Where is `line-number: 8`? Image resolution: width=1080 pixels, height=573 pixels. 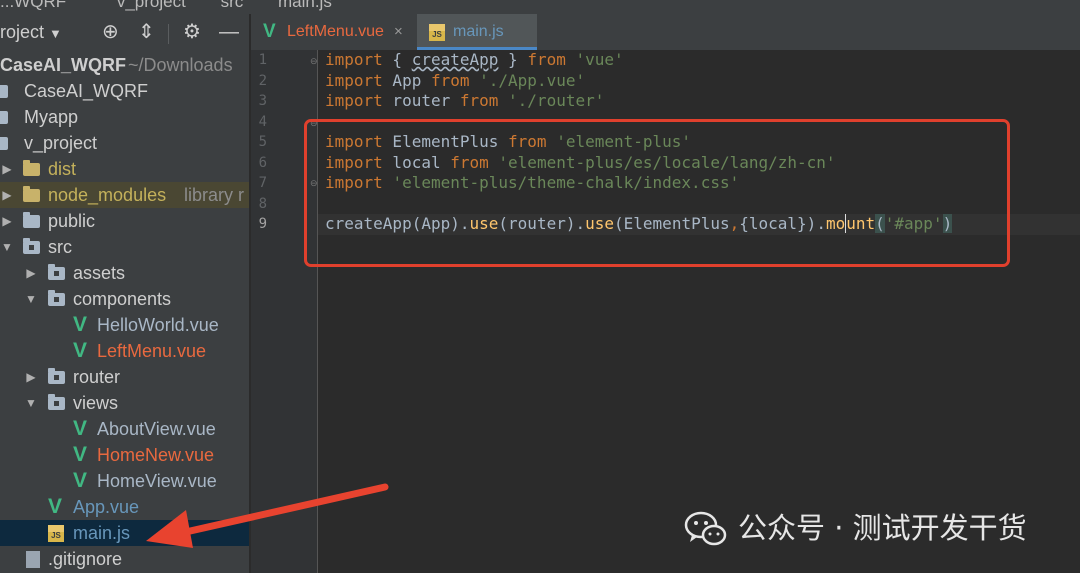 line-number: 8 is located at coordinates (262, 203).